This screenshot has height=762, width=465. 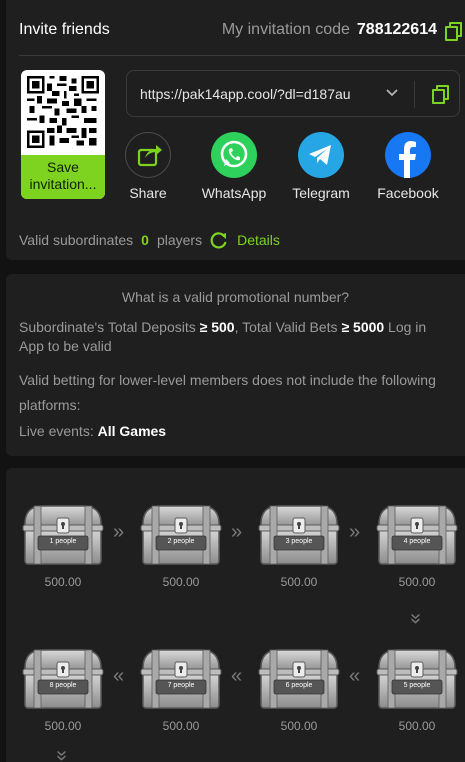 What do you see at coordinates (363, 327) in the screenshot?
I see `rule-value: ≥ 5000` at bounding box center [363, 327].